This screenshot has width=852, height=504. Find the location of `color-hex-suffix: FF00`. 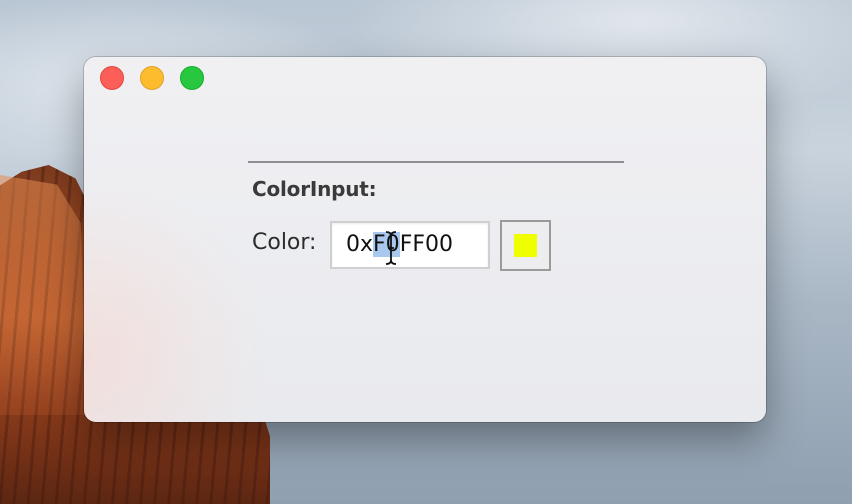

color-hex-suffix: FF00 is located at coordinates (426, 244).